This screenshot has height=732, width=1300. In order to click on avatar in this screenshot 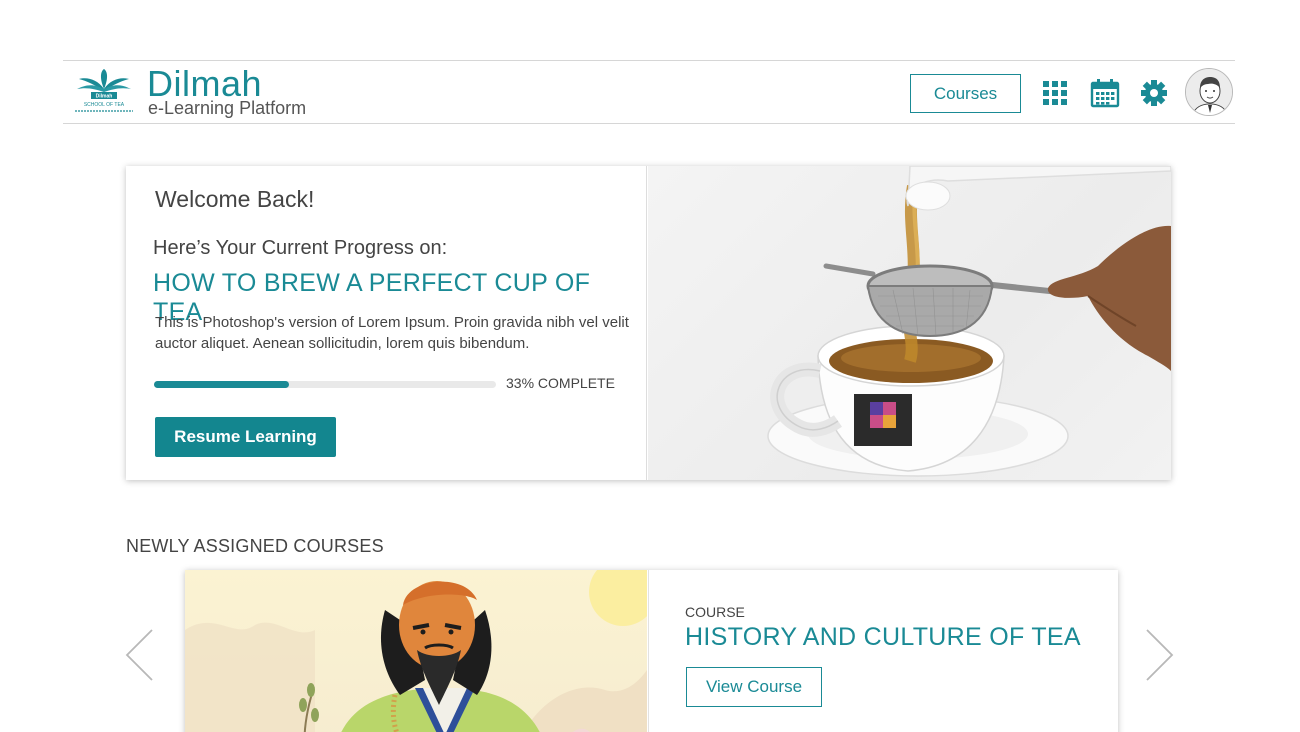, I will do `click(1209, 92)`.